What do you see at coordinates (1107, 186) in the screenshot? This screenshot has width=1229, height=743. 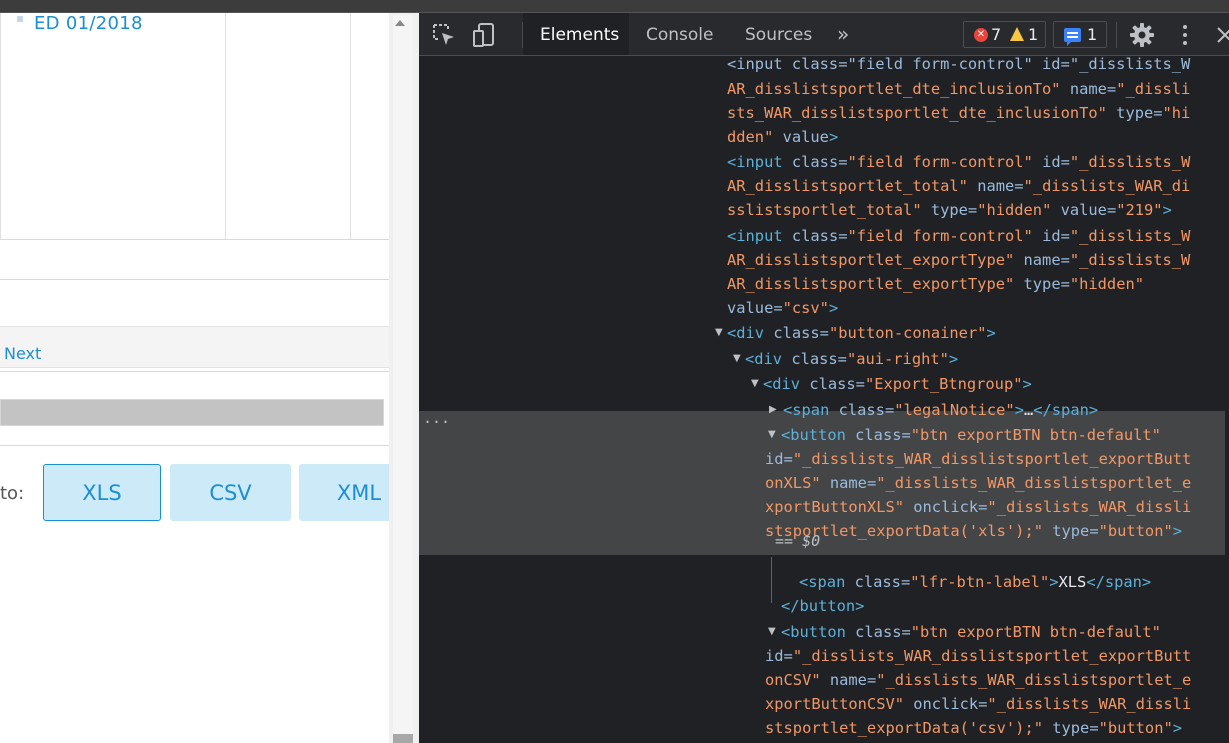 I see `code-token: "_disslists_WAR_di` at bounding box center [1107, 186].